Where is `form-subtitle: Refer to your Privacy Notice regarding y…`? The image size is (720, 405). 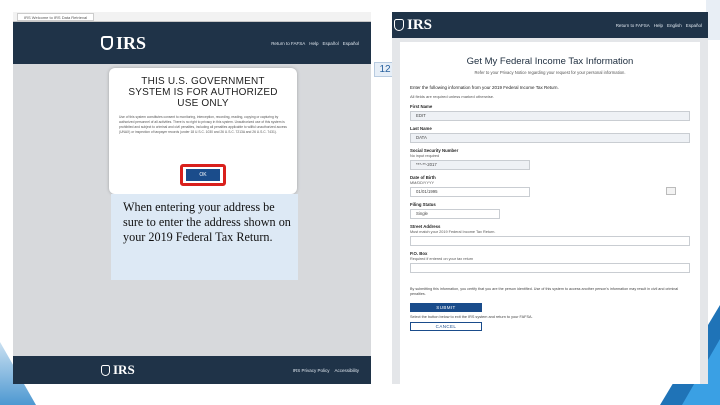
form-subtitle: Refer to your Privacy Notice regarding y… is located at coordinates (550, 72).